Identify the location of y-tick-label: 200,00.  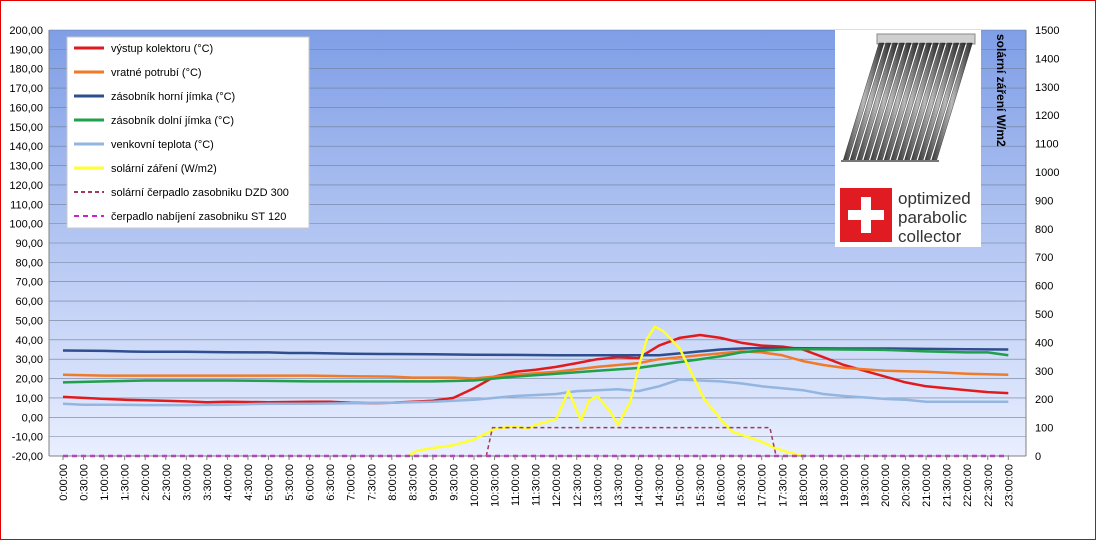
(26, 31).